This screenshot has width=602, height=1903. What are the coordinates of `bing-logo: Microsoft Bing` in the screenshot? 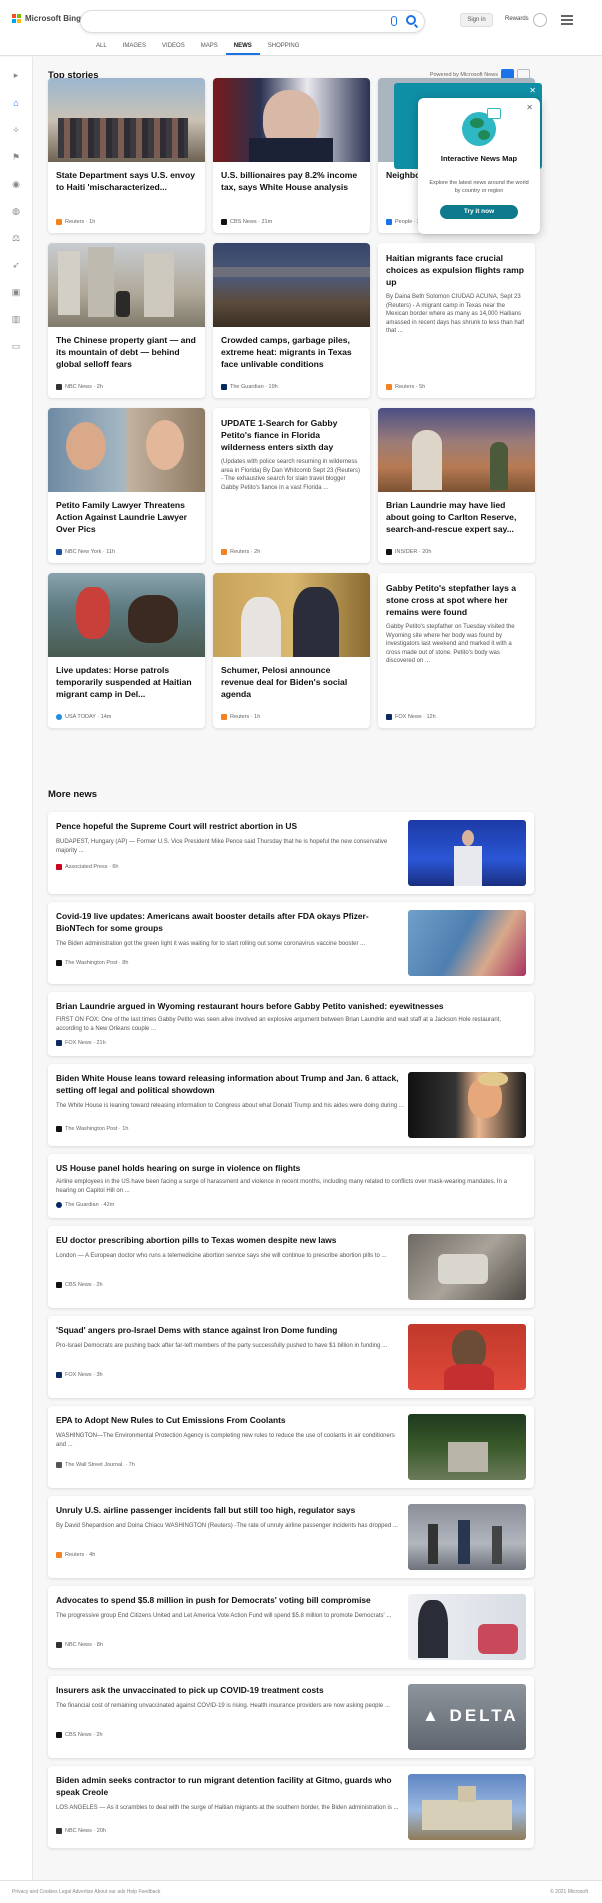 It's located at (46, 18).